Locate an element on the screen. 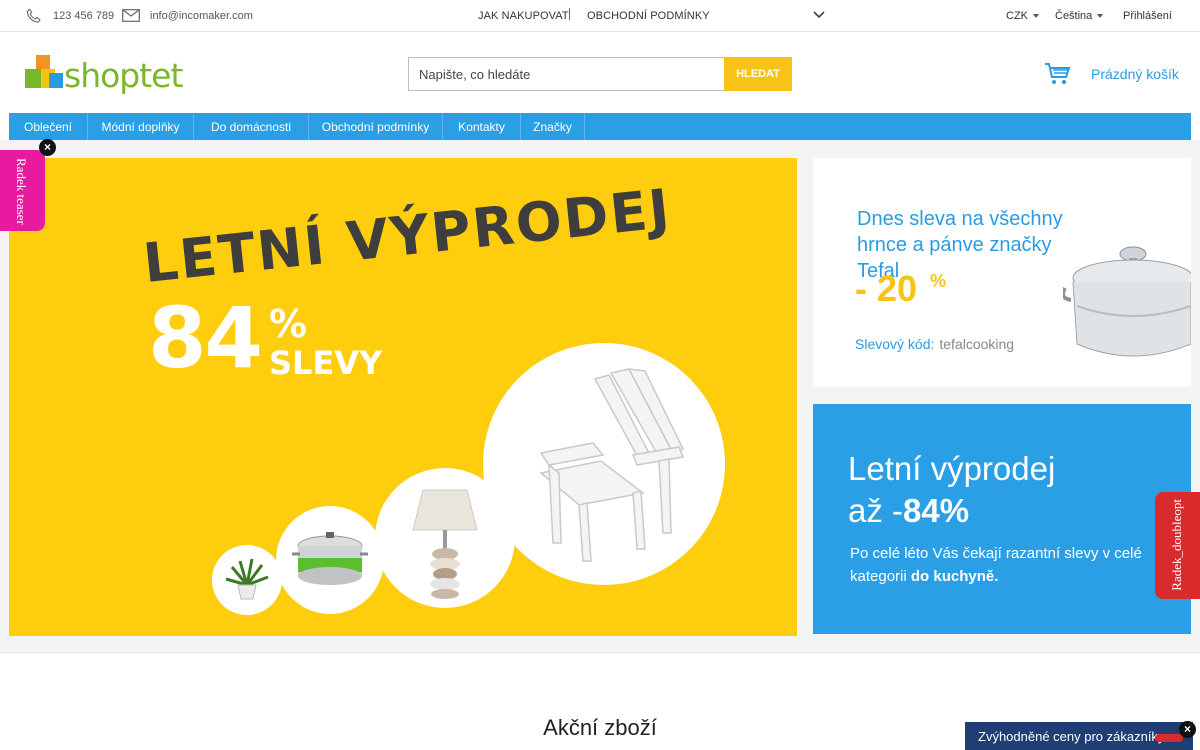 The image size is (1200, 750). potted-plant-image is located at coordinates (247, 579).